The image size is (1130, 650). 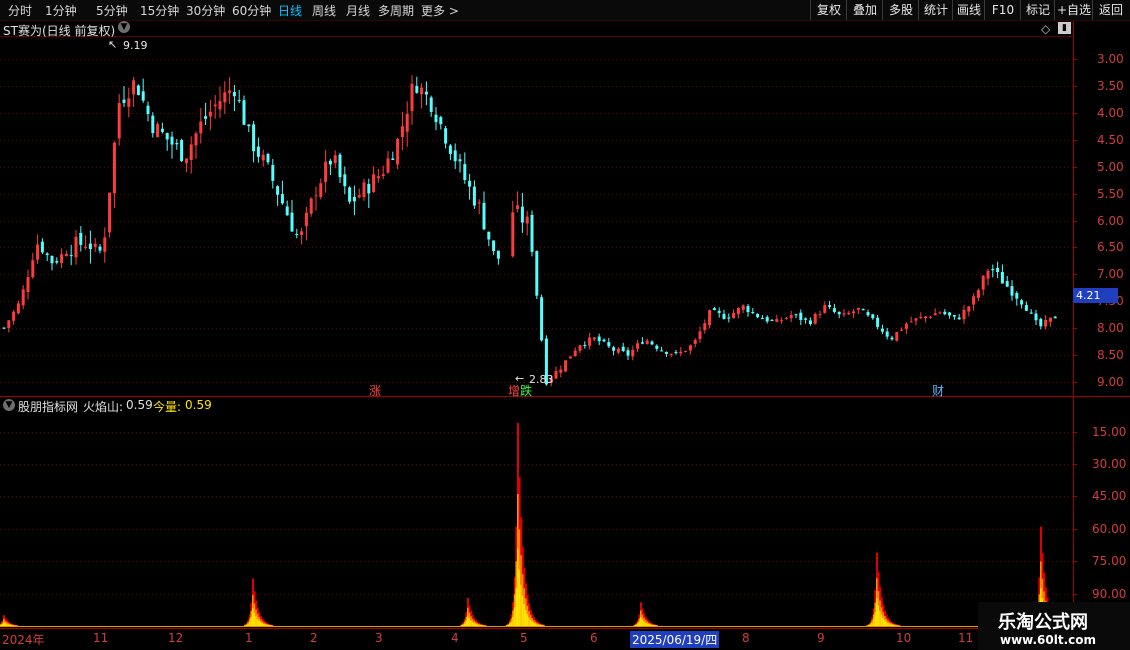 I want to click on x-label-6: 6, so click(x=594, y=638).